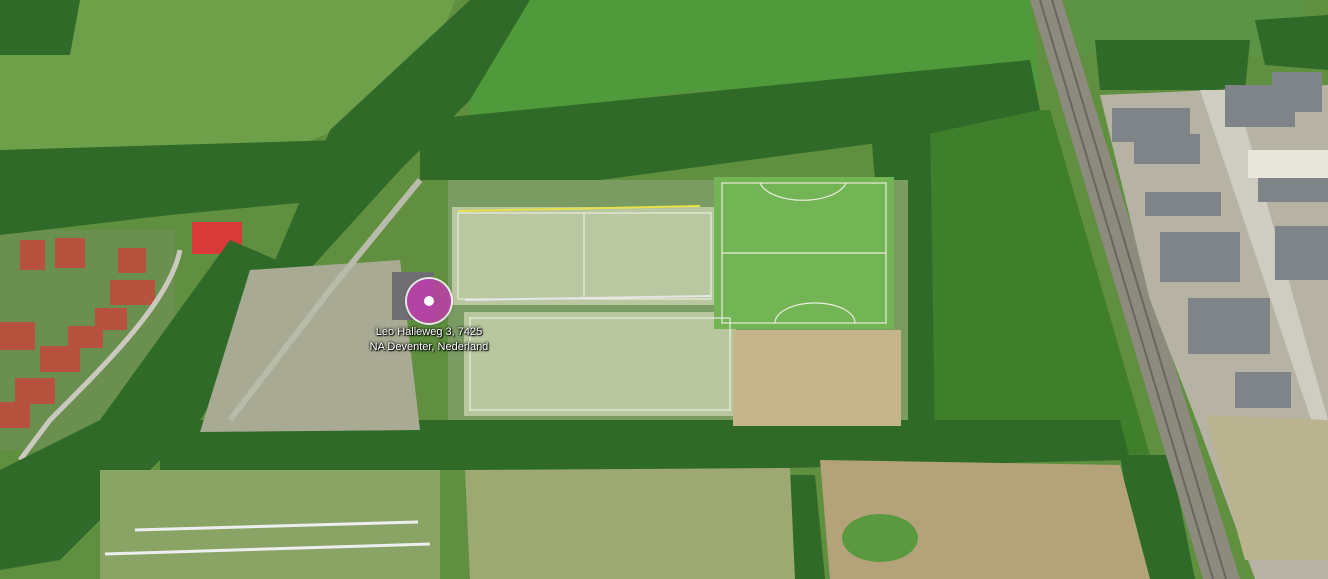 The image size is (1328, 579). Describe the element at coordinates (270, 524) in the screenshot. I see `field-southwest` at that location.